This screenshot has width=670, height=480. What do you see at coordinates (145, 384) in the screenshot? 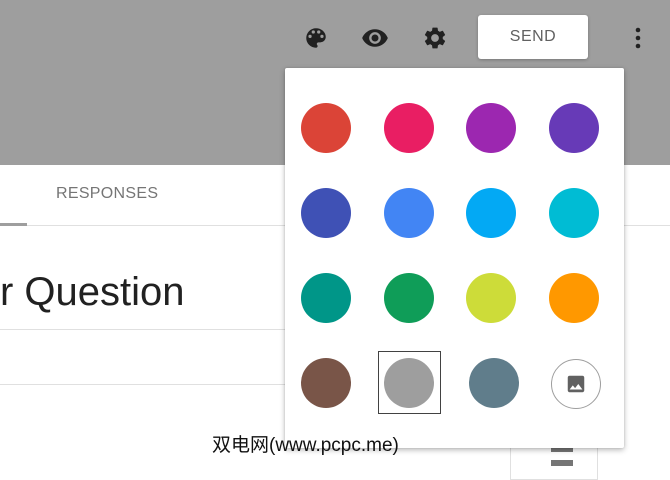
I see `description-underline` at bounding box center [145, 384].